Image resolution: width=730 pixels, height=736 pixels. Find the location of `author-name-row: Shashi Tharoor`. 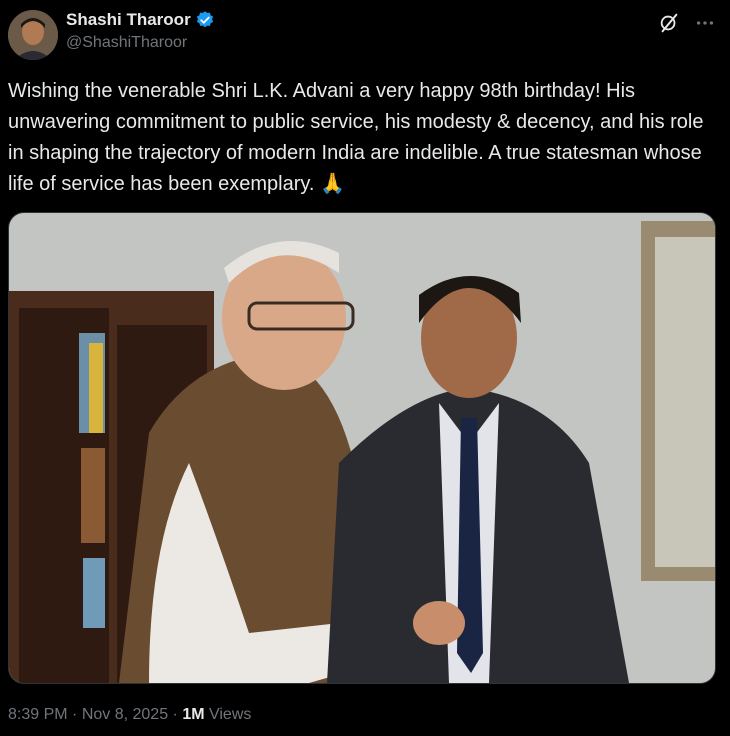

author-name-row: Shashi Tharoor is located at coordinates (140, 20).